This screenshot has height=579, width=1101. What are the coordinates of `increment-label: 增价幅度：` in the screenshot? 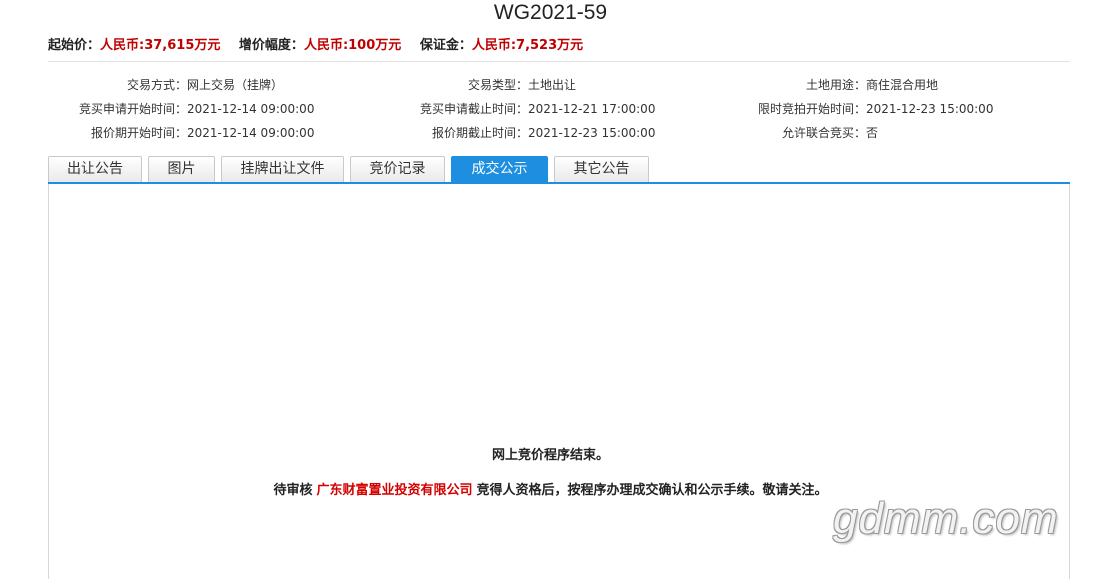 It's located at (271, 45).